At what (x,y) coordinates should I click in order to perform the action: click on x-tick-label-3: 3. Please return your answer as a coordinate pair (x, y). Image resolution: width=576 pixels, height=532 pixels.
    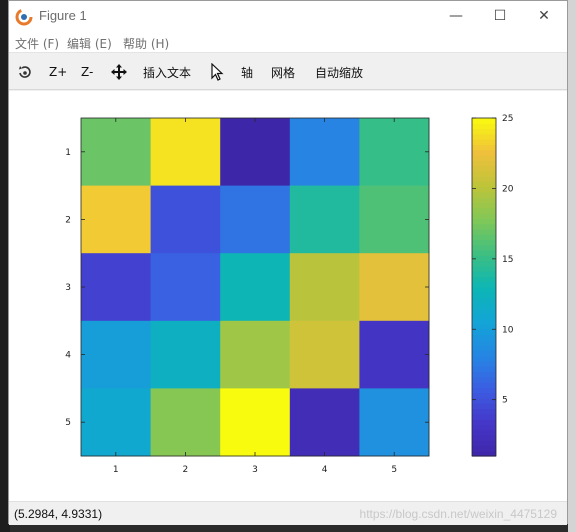
    Looking at the image, I should click on (255, 470).